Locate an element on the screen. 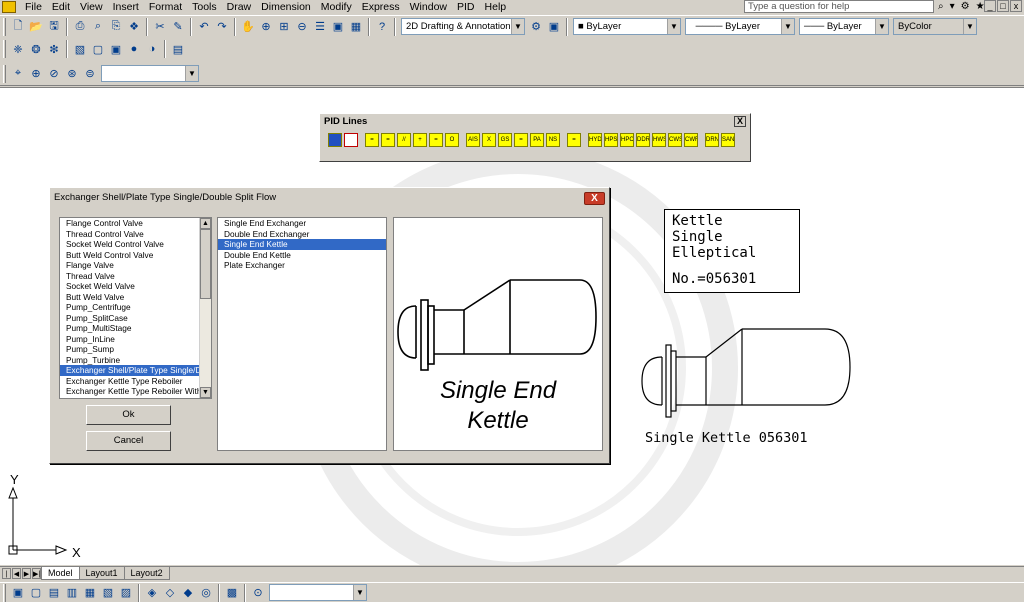 This screenshot has width=1024, height=602. design-center-icon: ▣ is located at coordinates (338, 27).